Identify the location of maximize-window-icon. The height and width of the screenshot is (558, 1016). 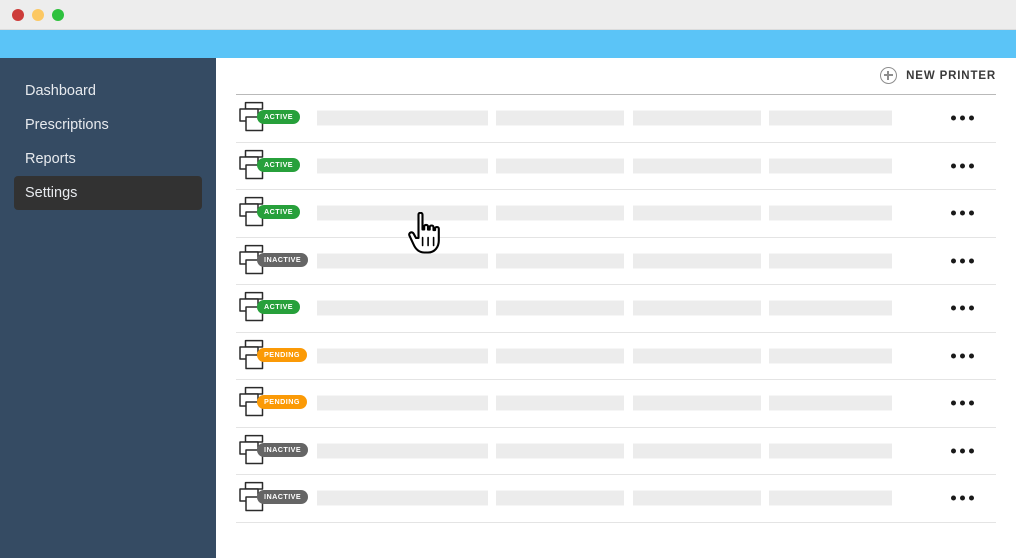
(58, 15).